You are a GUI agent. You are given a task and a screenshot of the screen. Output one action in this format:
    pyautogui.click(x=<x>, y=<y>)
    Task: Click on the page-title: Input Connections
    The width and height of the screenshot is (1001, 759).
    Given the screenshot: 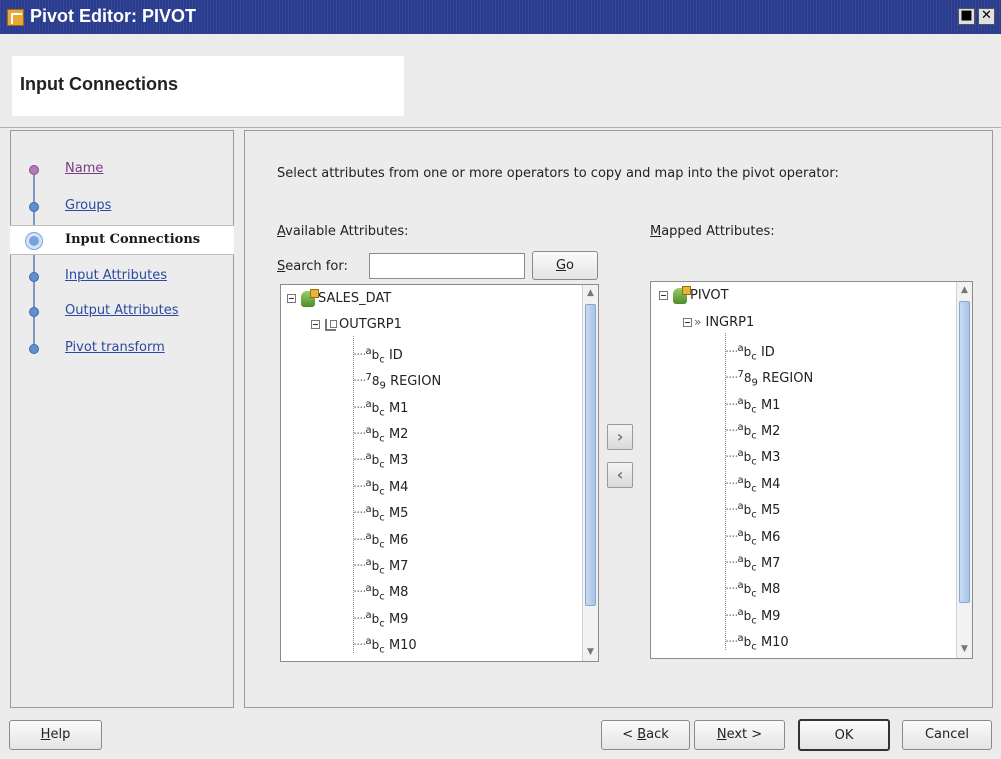 What is the action you would take?
    pyautogui.click(x=99, y=84)
    